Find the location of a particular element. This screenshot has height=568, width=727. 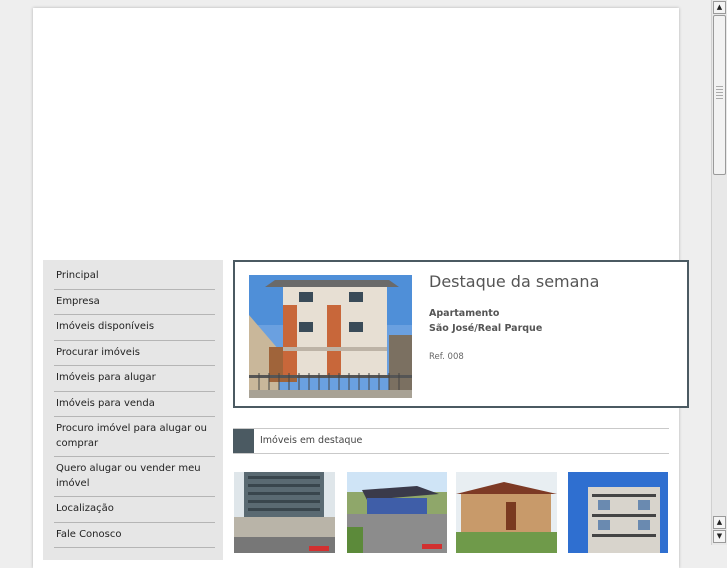

vertical-scrollbar: ▲ ▲ ▼ is located at coordinates (719, 272).